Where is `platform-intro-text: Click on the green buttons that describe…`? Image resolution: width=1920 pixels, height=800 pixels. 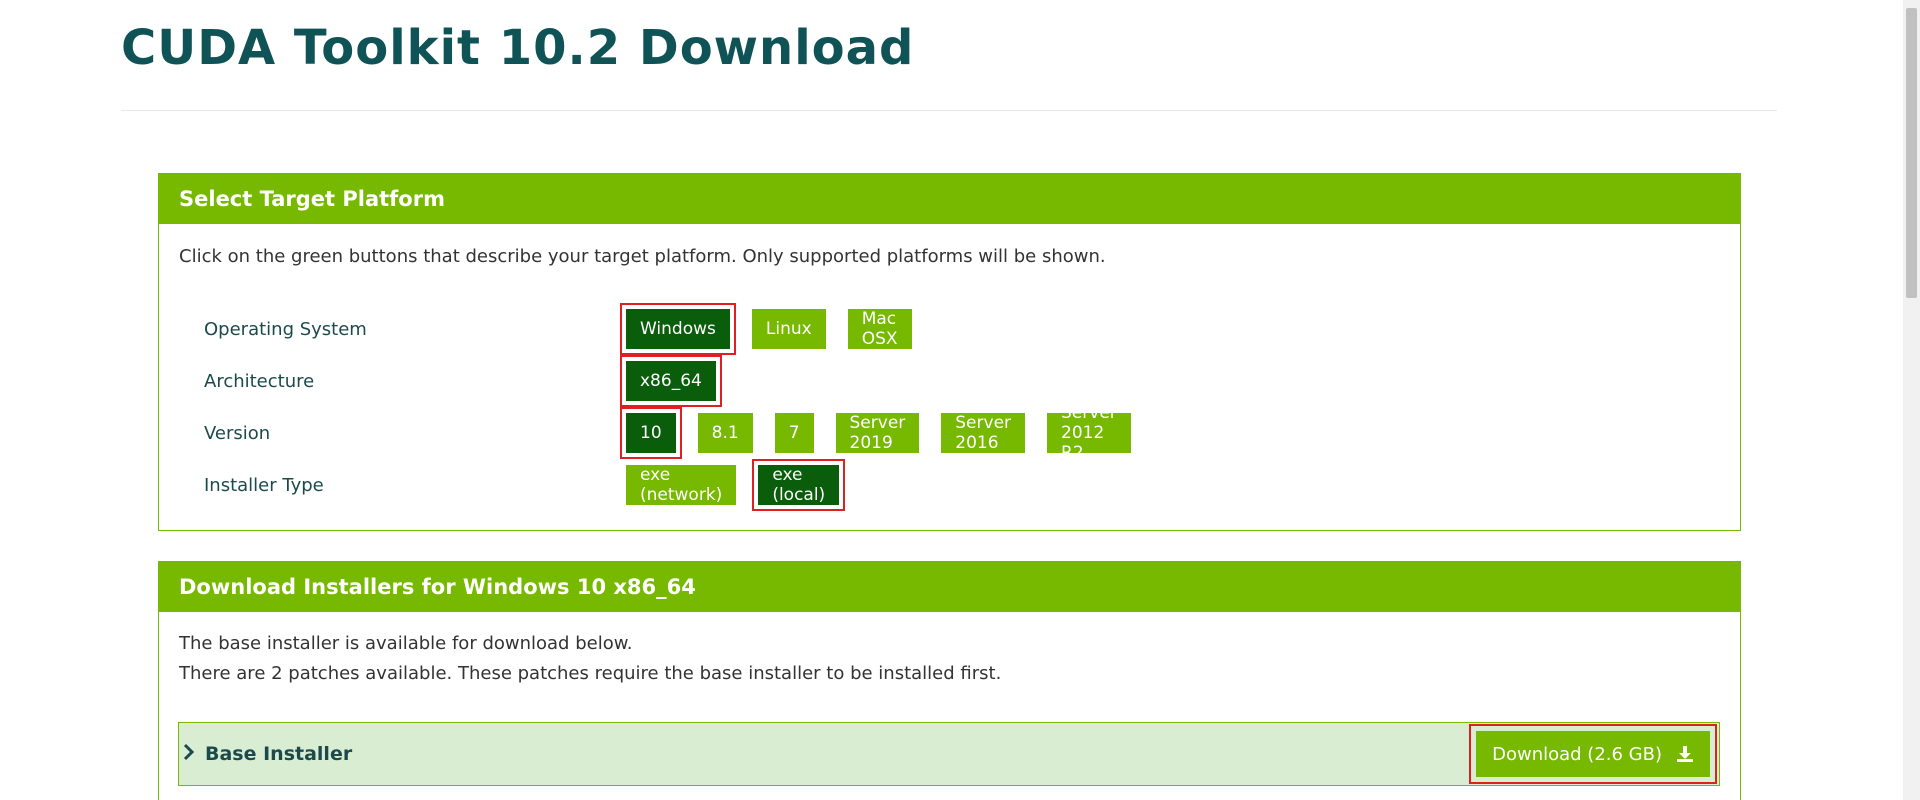 platform-intro-text: Click on the green buttons that describe… is located at coordinates (642, 256).